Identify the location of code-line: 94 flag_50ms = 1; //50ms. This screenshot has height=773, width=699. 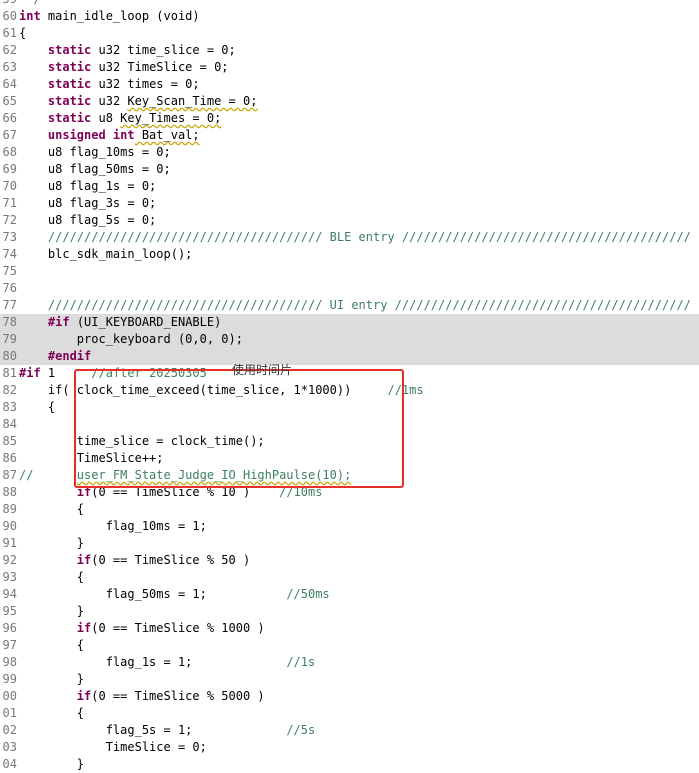
(349, 594).